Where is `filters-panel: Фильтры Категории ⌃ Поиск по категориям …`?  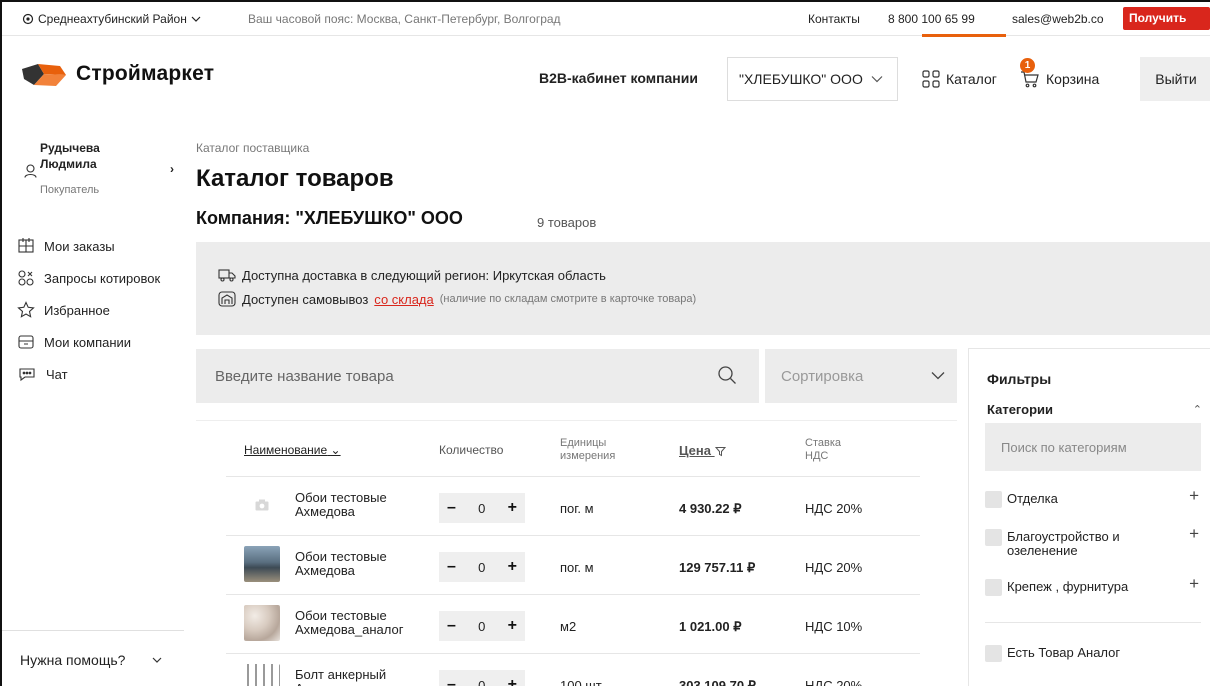
filters-panel: Фильтры Категории ⌃ Поиск по категориям … is located at coordinates (1089, 517).